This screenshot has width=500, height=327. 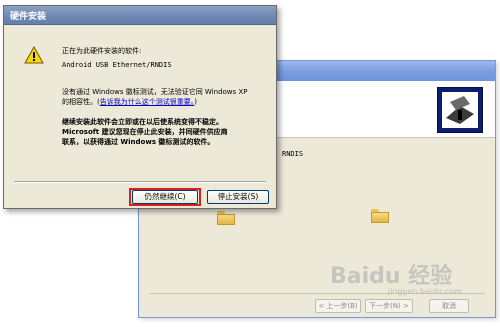 I want to click on hardware-install-icon, so click(x=460, y=110).